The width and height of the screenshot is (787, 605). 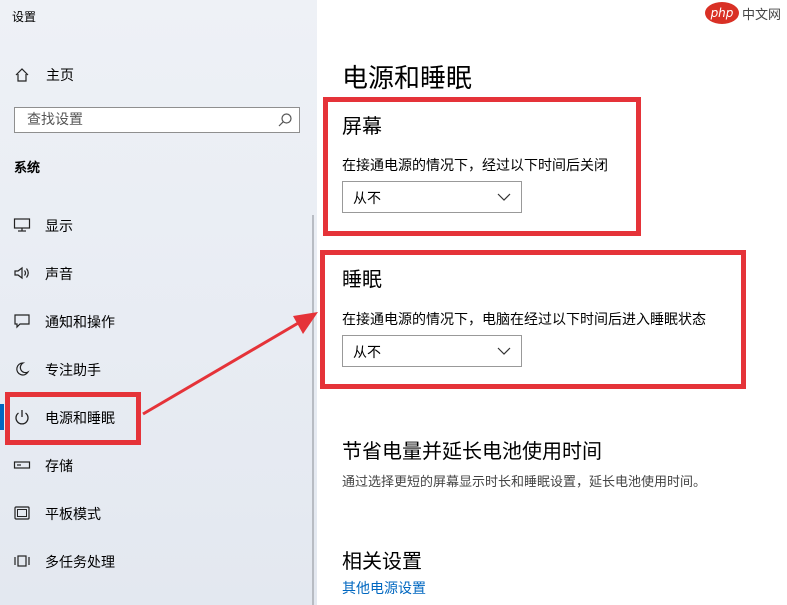 I want to click on watermark-site: 中文网, so click(x=761, y=15).